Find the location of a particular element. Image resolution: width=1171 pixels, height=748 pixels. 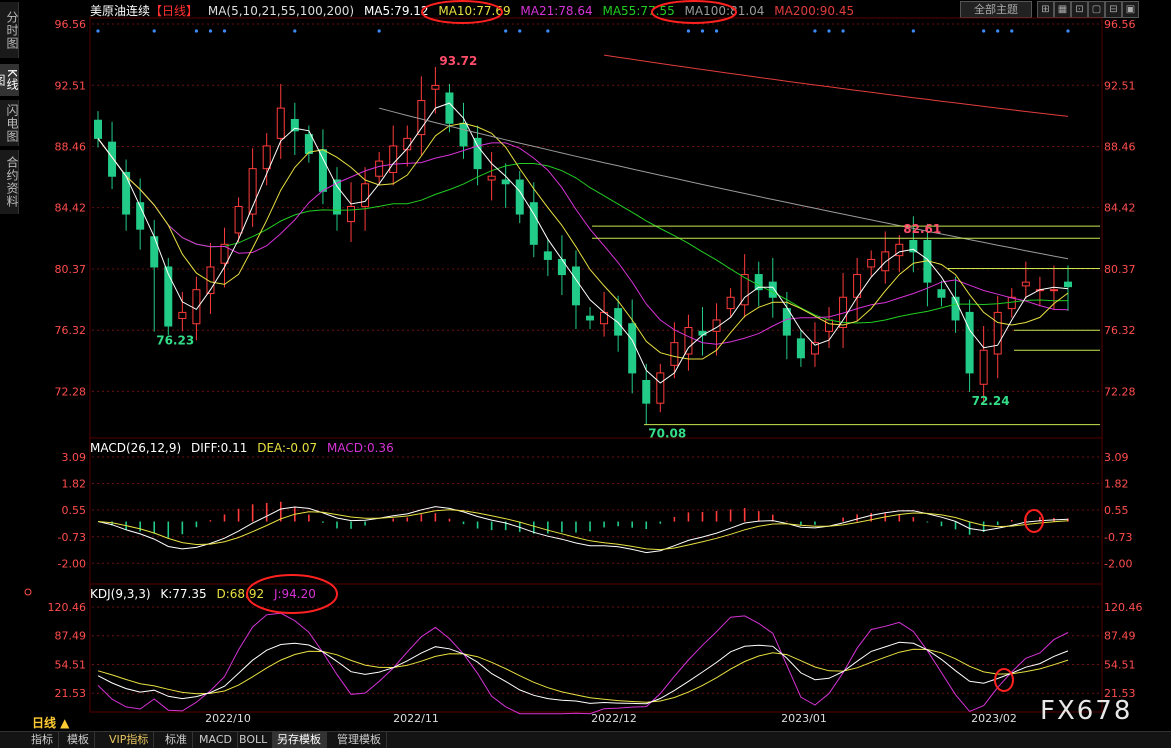

macd-tick-left-4: -2.00 is located at coordinates (72, 563).